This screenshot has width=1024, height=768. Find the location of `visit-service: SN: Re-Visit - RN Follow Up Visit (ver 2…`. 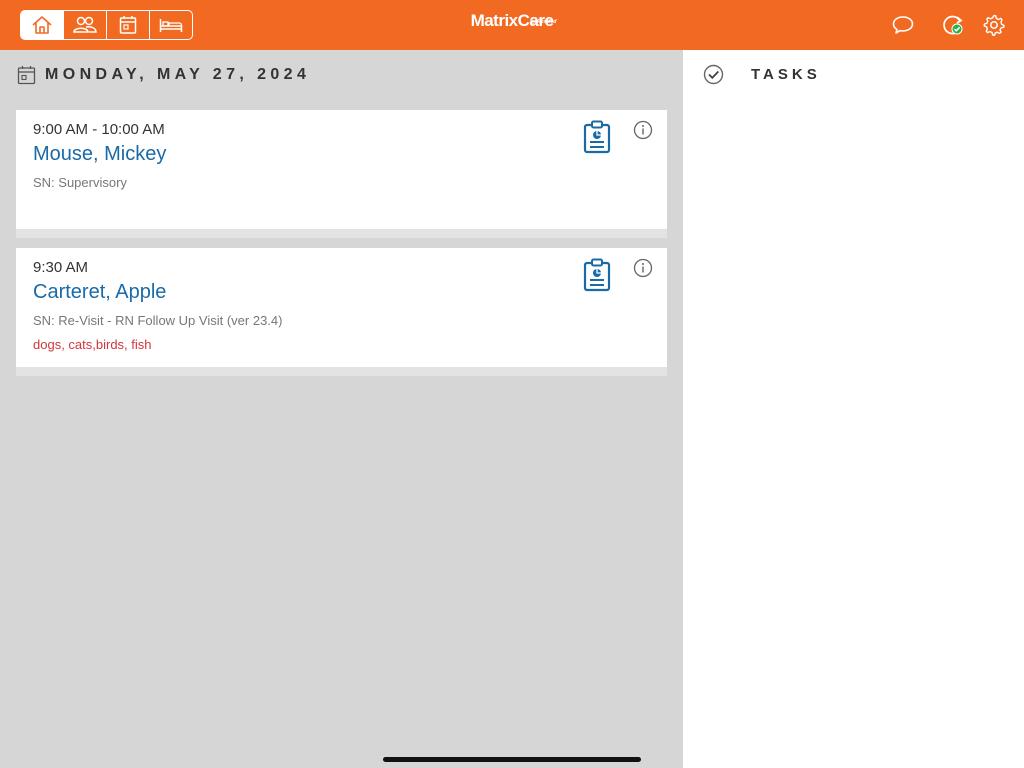

visit-service: SN: Re-Visit - RN Follow Up Visit (ver 2… is located at coordinates (158, 320).